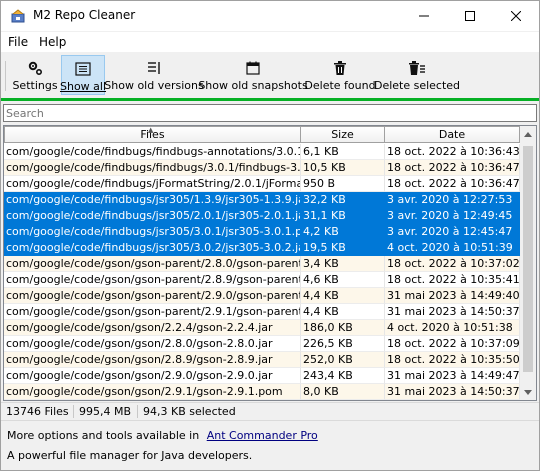  I want to click on column-header-files: Files ▲, so click(152, 134).